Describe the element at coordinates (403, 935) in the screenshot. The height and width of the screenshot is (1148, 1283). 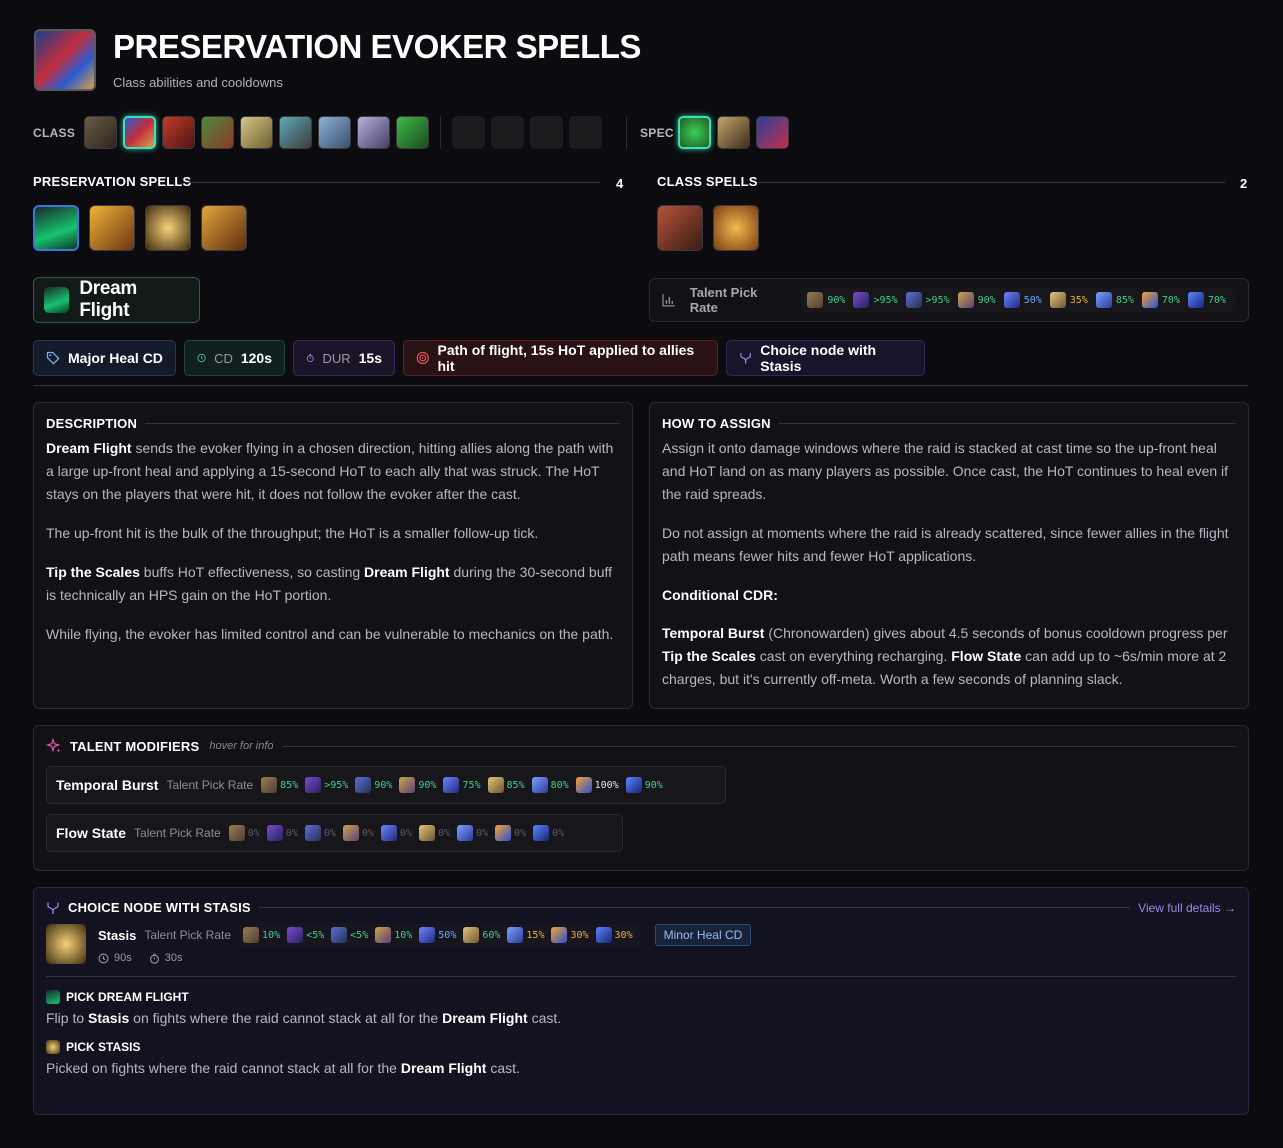
I see `pick-rate-value: 10%` at that location.